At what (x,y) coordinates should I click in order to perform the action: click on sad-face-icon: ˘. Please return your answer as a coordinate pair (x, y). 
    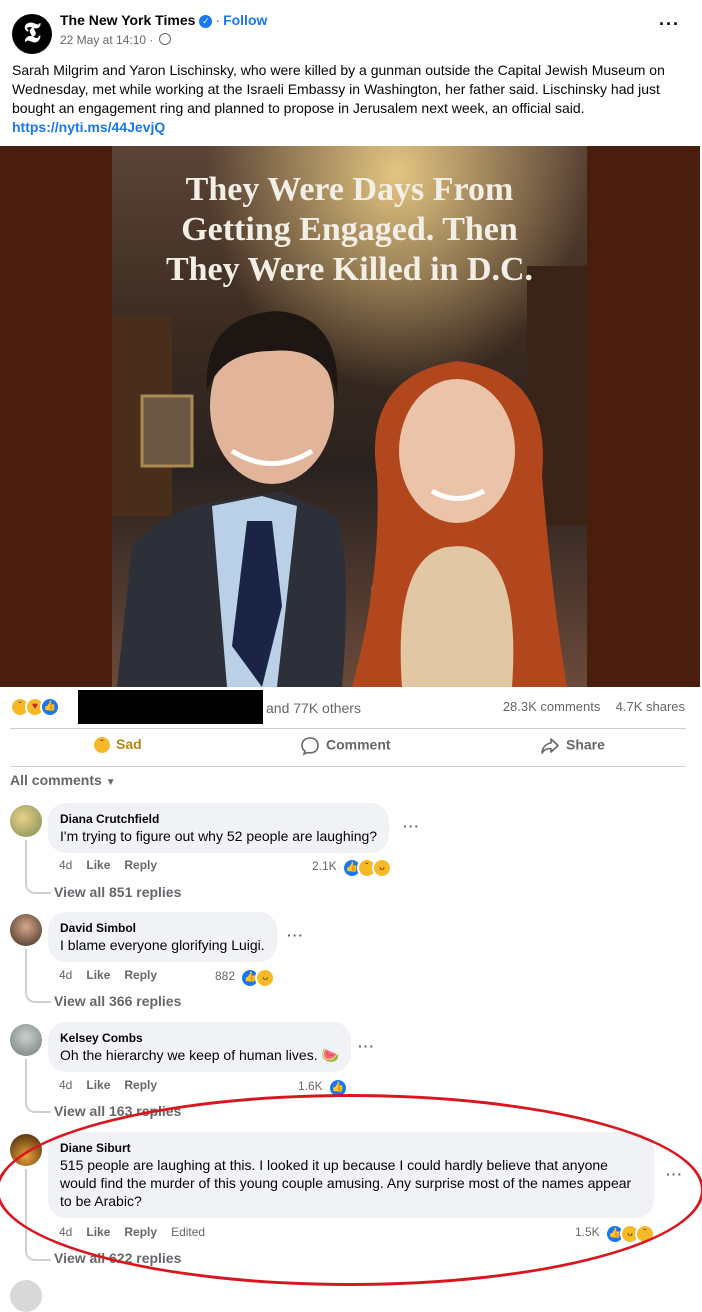
    Looking at the image, I should click on (102, 745).